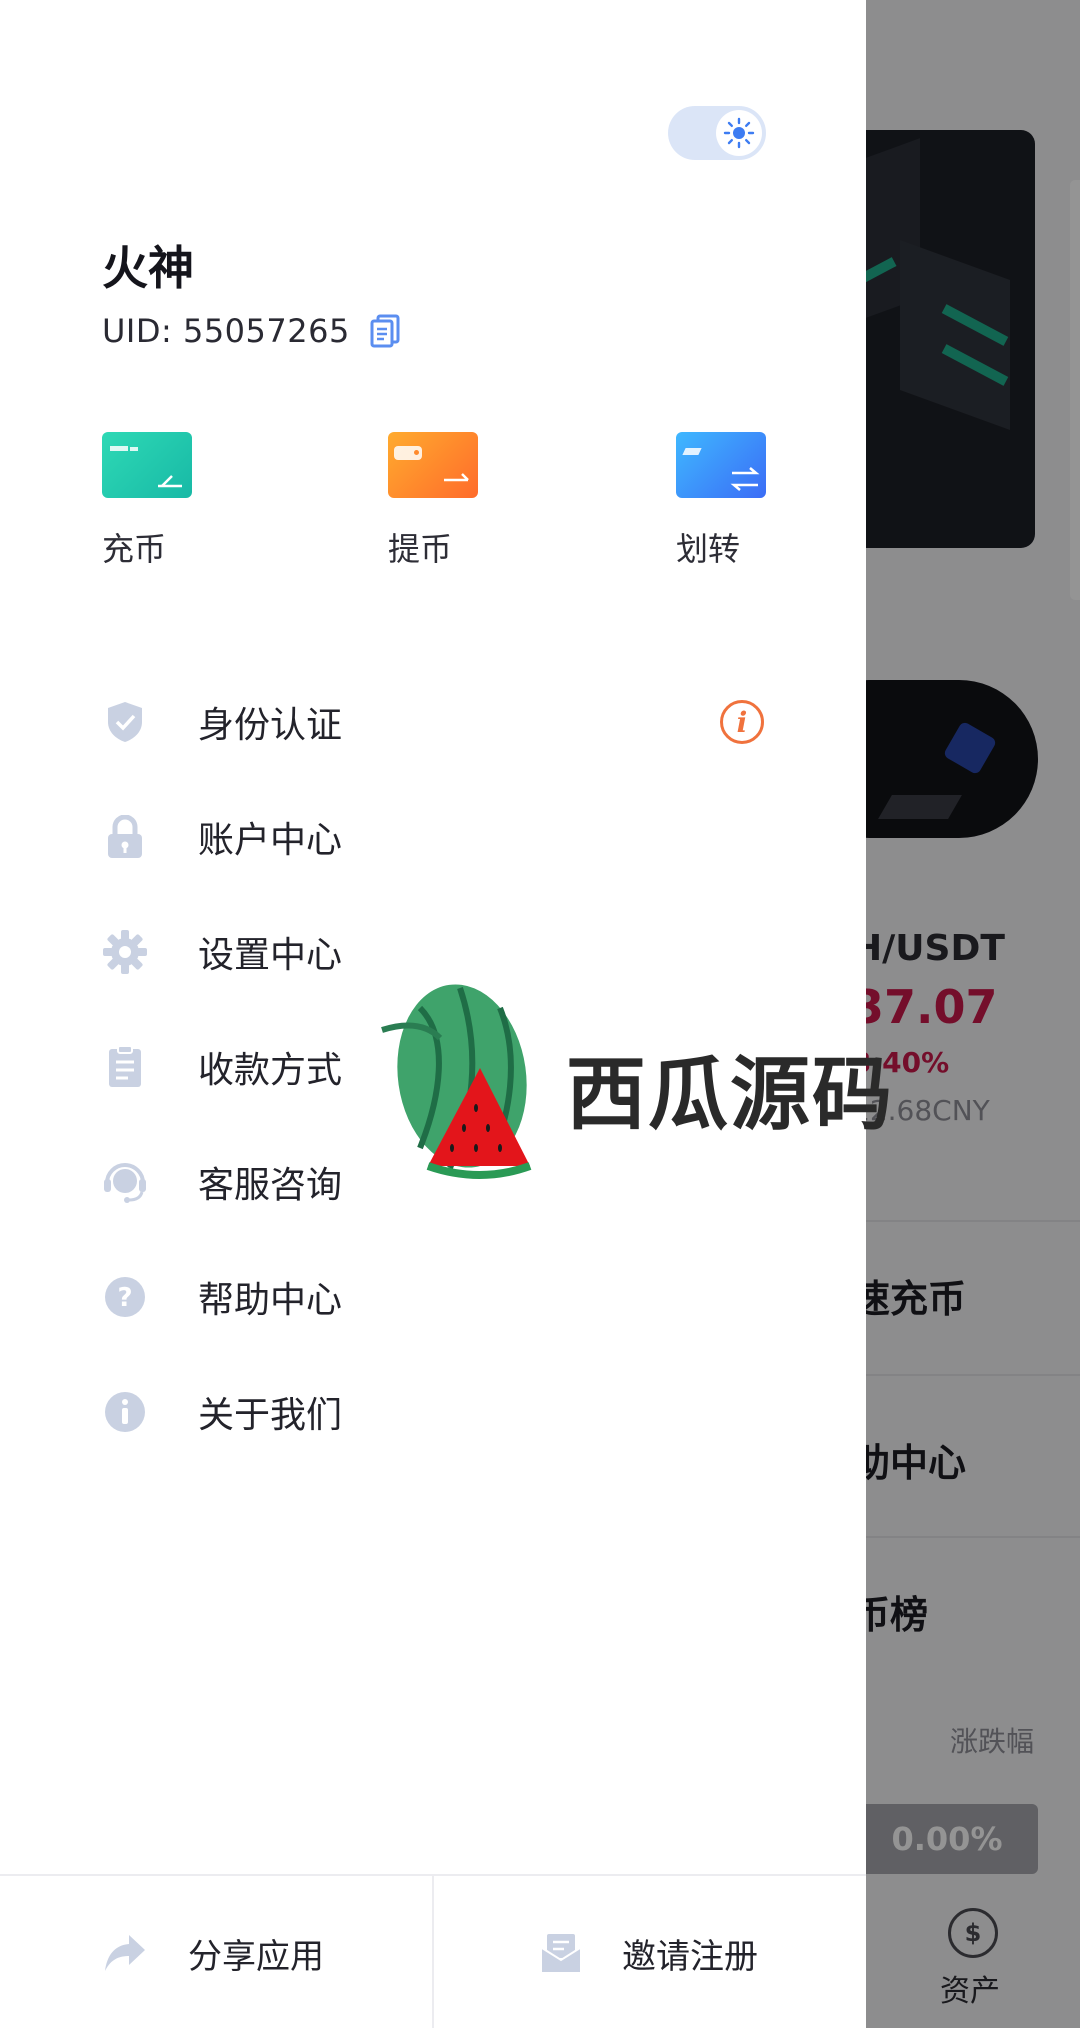 This screenshot has height=2028, width=1080. I want to click on uid-row: UID: 55057265, so click(251, 331).